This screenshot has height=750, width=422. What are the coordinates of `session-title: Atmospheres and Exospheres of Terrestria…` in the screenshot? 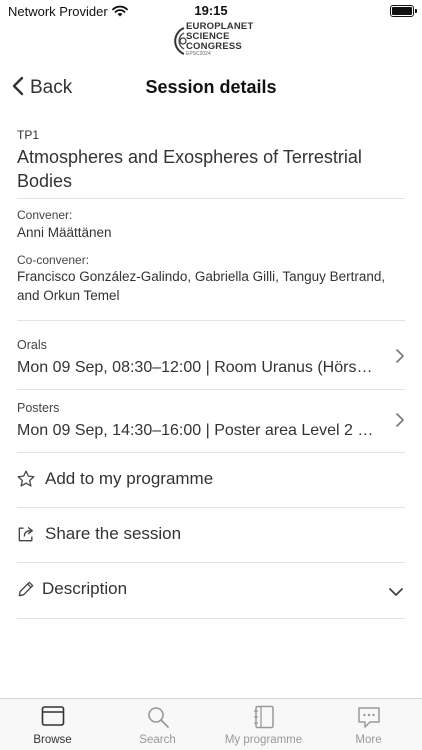 It's located at (189, 169).